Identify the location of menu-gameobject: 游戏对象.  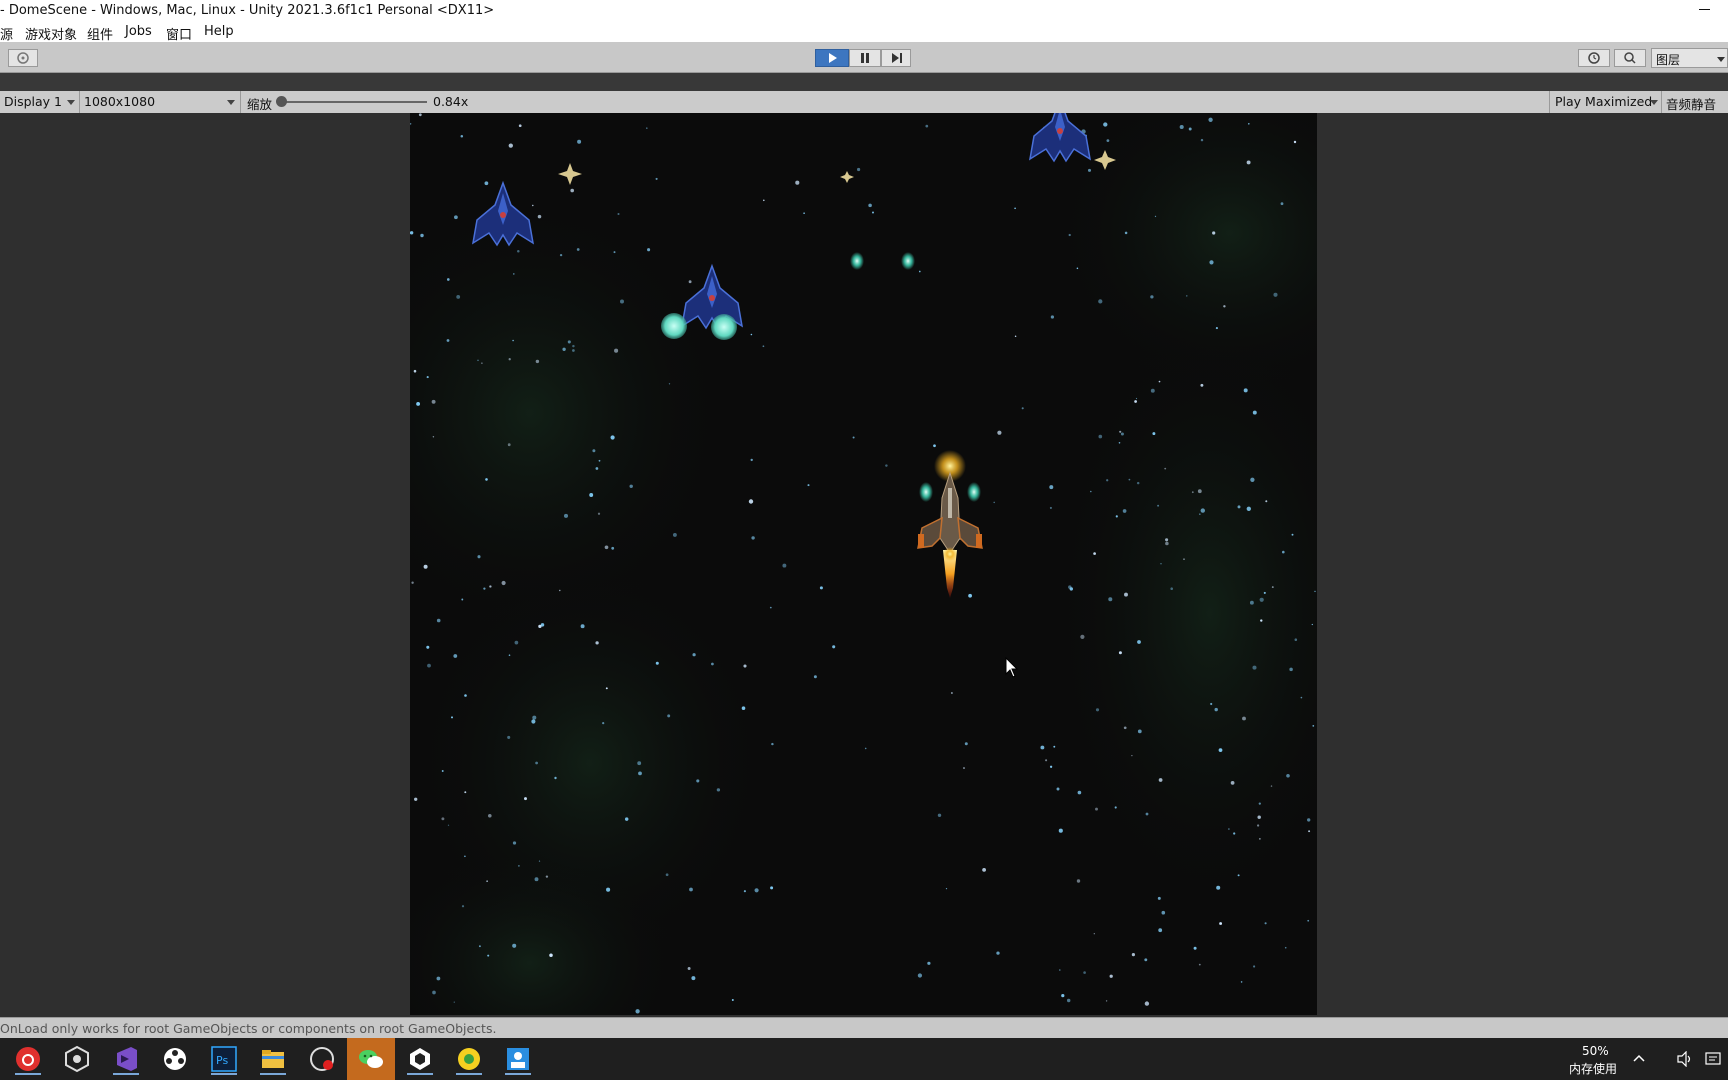
(51, 33).